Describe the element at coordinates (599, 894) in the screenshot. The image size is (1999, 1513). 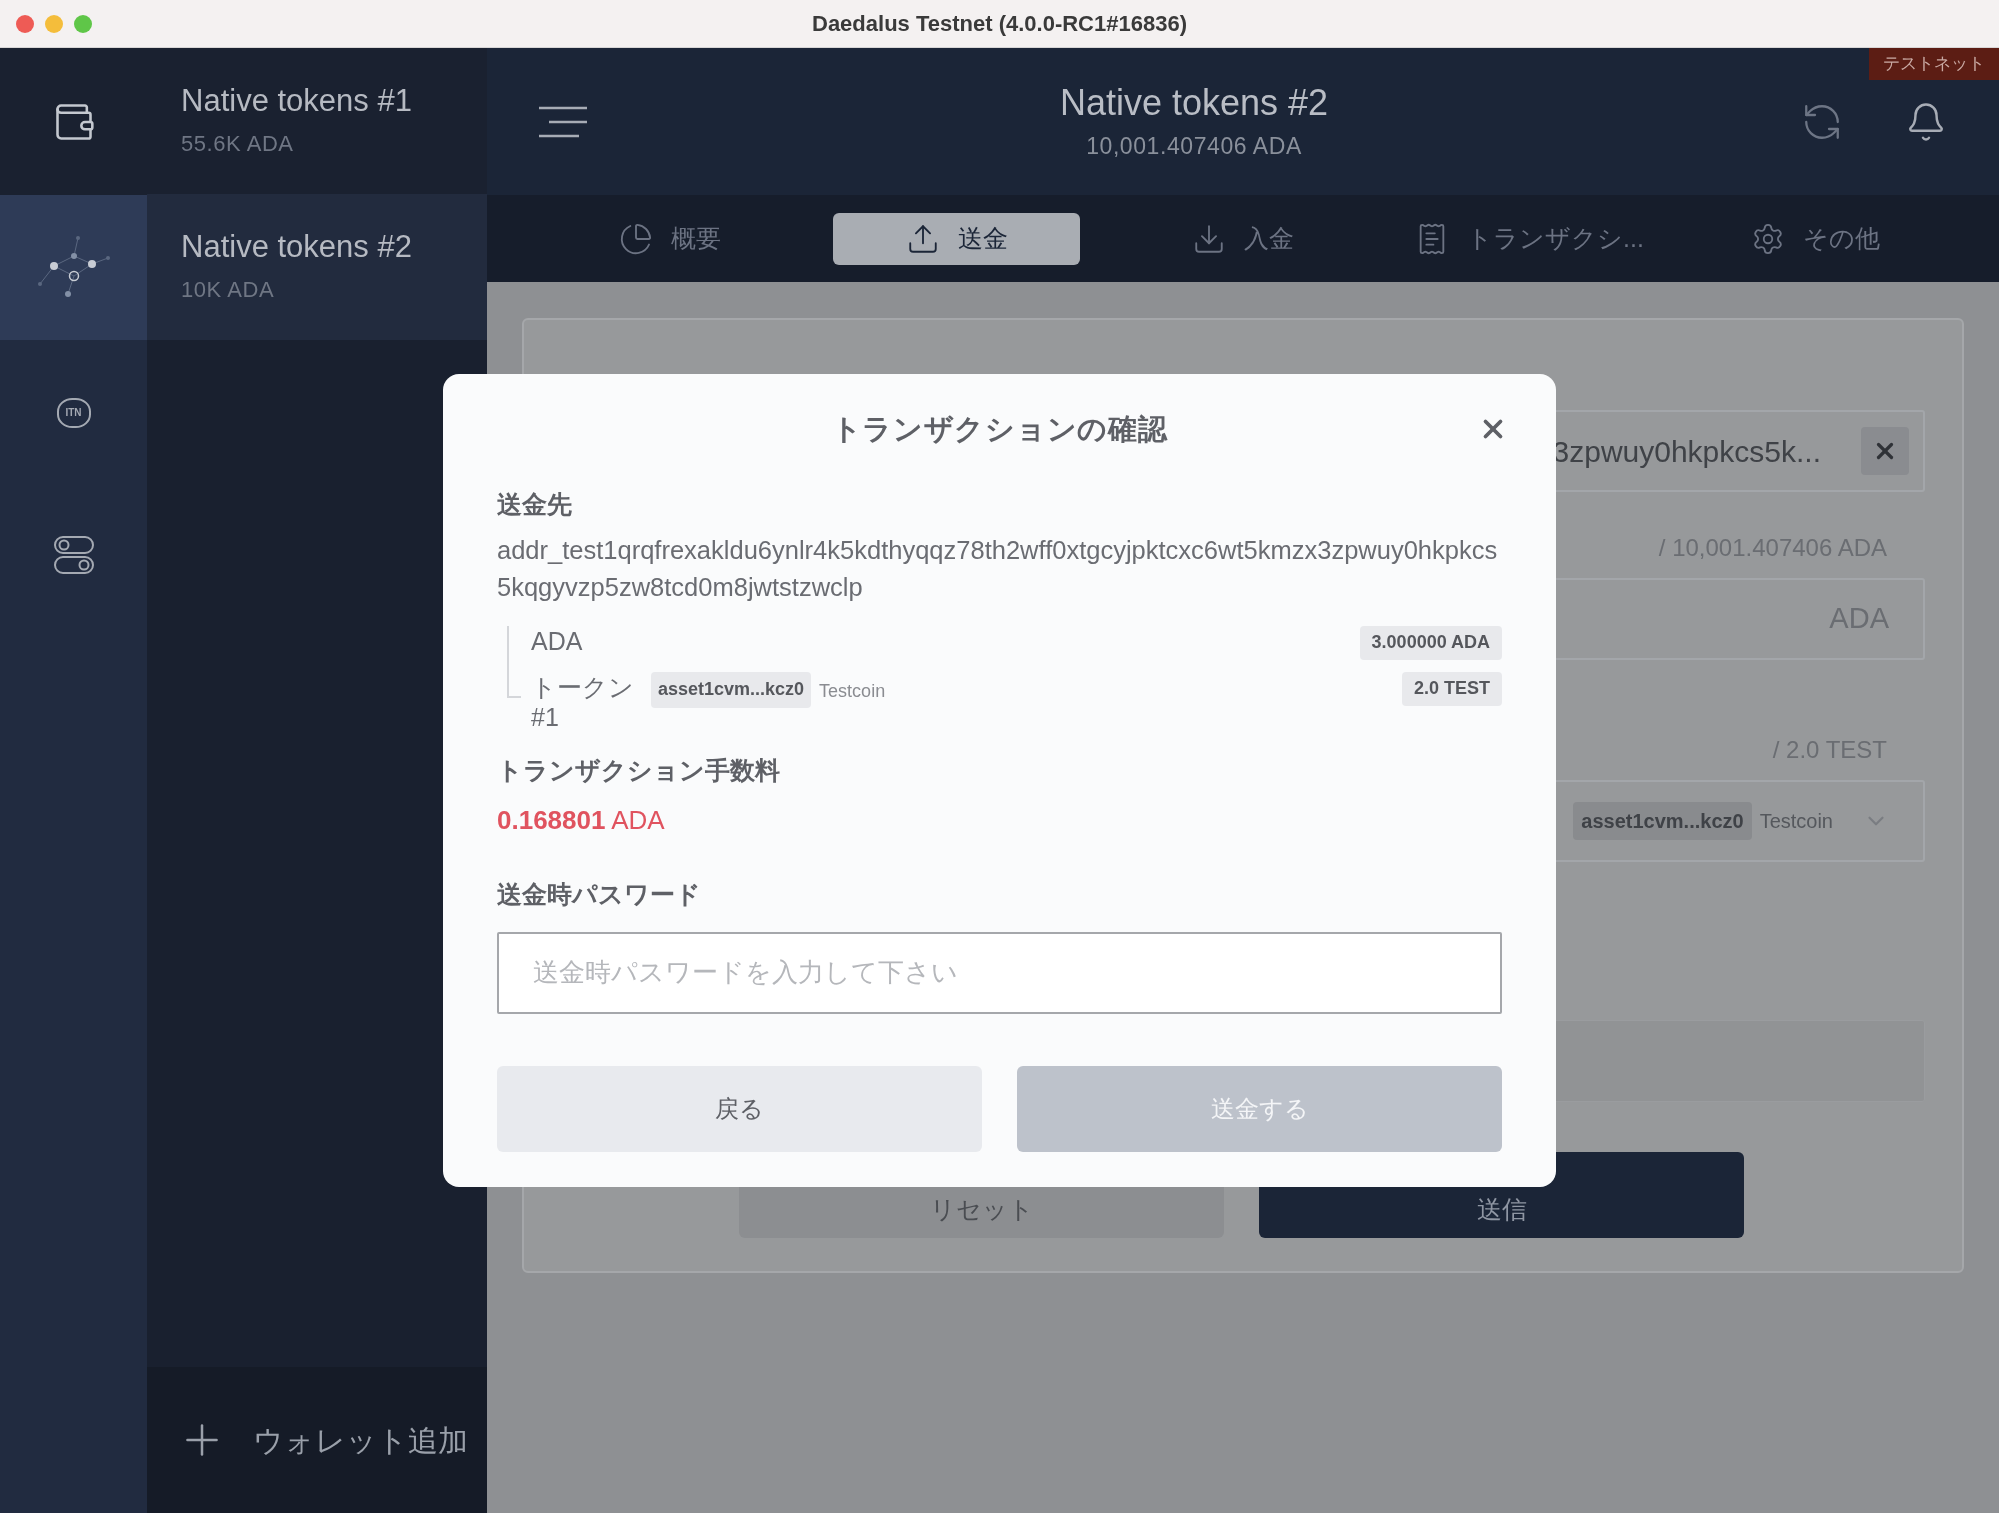
I see `password-label: 送金時パスワード` at that location.